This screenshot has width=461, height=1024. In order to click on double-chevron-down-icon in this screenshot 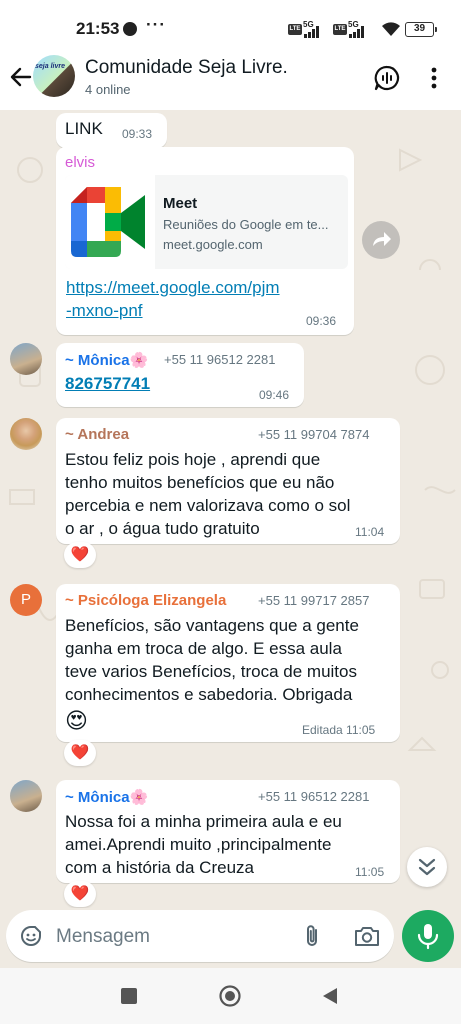, I will do `click(427, 867)`.